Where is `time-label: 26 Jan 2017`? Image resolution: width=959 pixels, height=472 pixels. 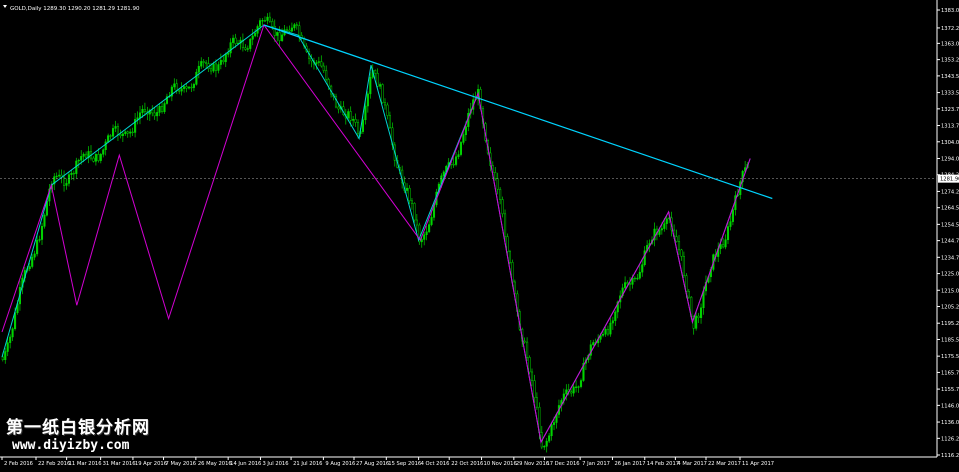
time-label: 26 Jan 2017 is located at coordinates (629, 464).